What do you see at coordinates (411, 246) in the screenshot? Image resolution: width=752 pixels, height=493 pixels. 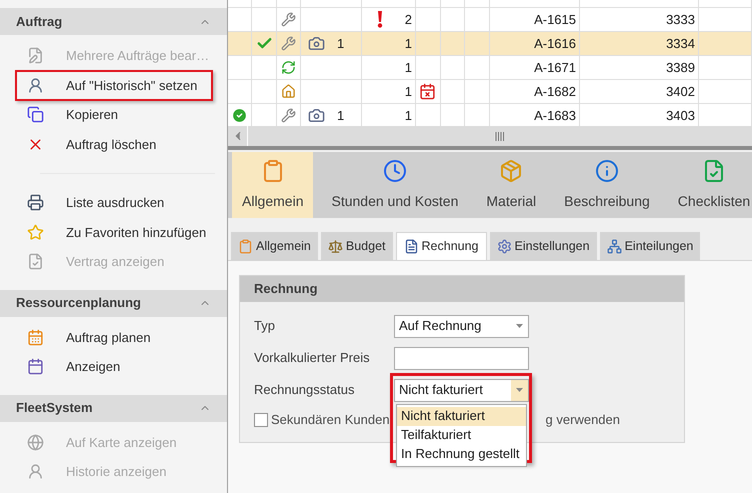 I see `document-icon` at bounding box center [411, 246].